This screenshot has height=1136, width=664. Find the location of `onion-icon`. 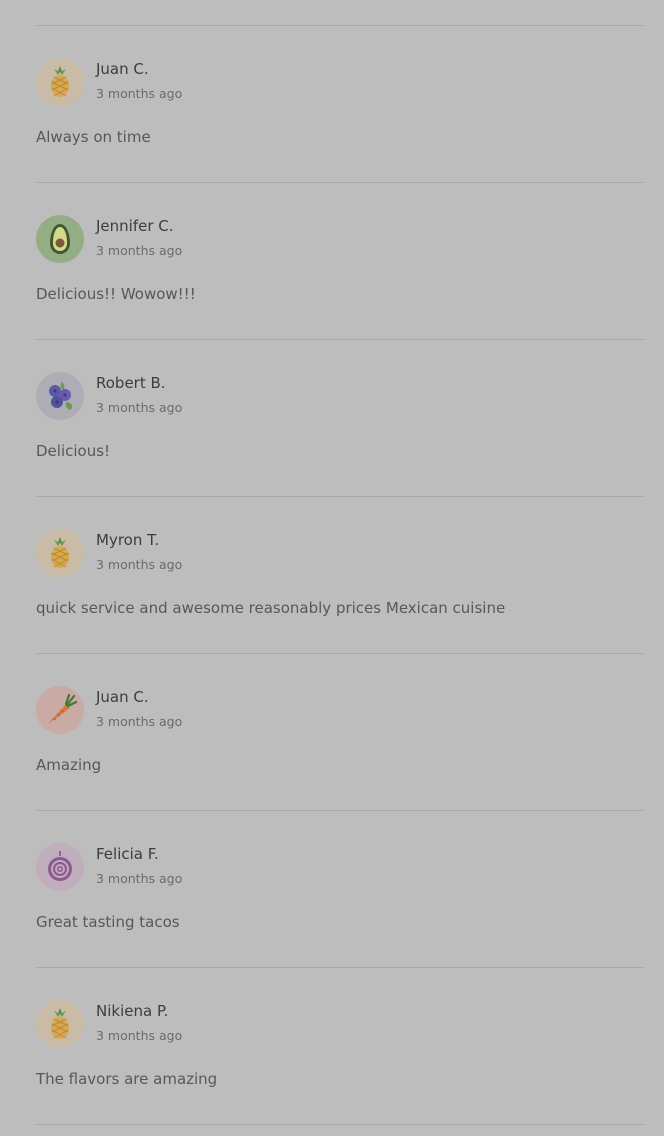

onion-icon is located at coordinates (60, 867).